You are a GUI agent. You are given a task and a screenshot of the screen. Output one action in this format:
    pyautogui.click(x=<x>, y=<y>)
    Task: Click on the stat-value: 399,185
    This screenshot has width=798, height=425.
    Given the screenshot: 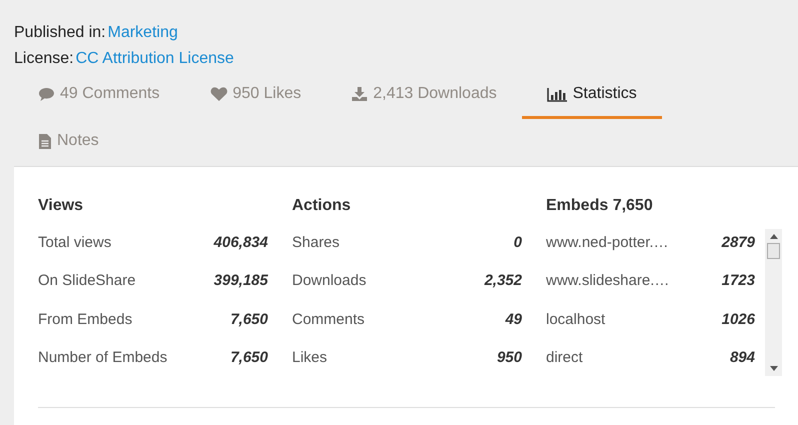 What is the action you would take?
    pyautogui.click(x=241, y=281)
    